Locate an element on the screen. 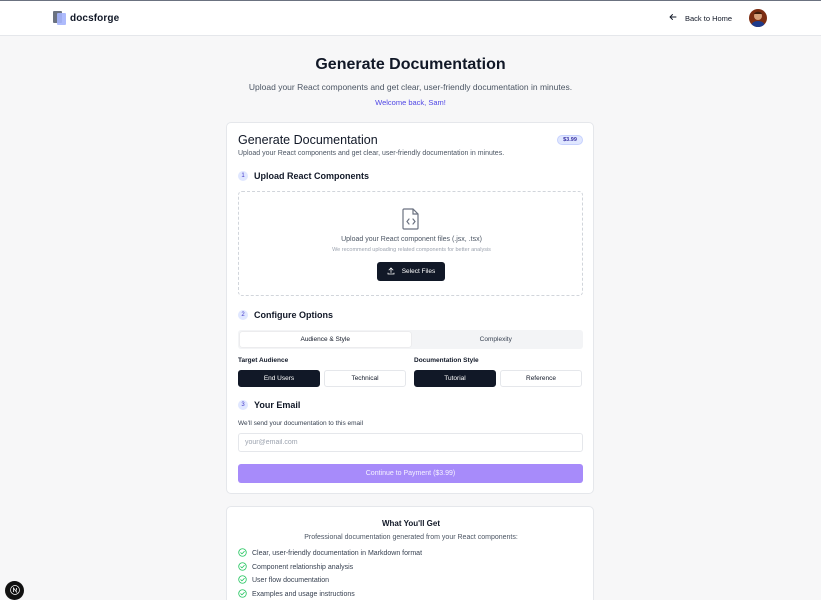  avatar is located at coordinates (758, 18).